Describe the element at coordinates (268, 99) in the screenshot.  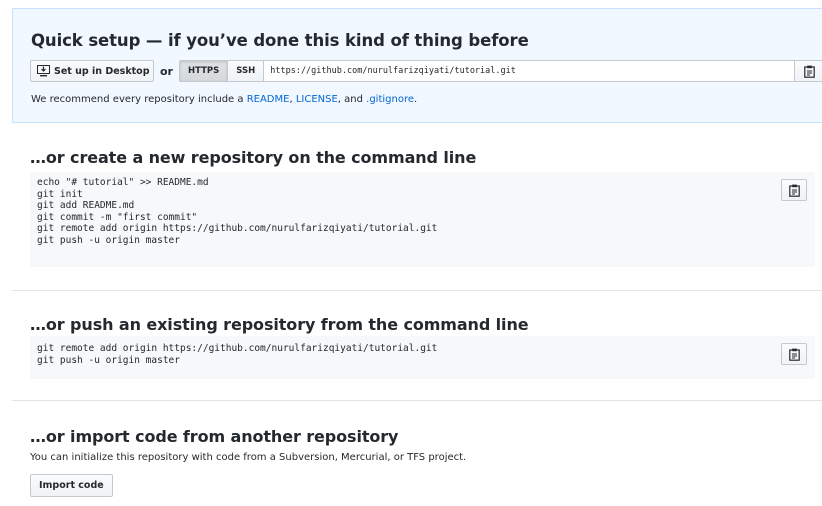
I see `readme-link: README` at that location.